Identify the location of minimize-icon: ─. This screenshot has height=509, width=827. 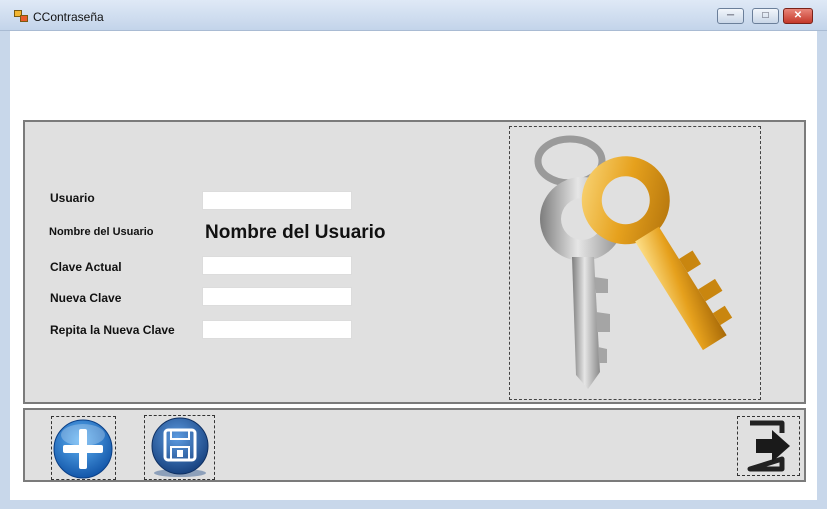
(730, 15).